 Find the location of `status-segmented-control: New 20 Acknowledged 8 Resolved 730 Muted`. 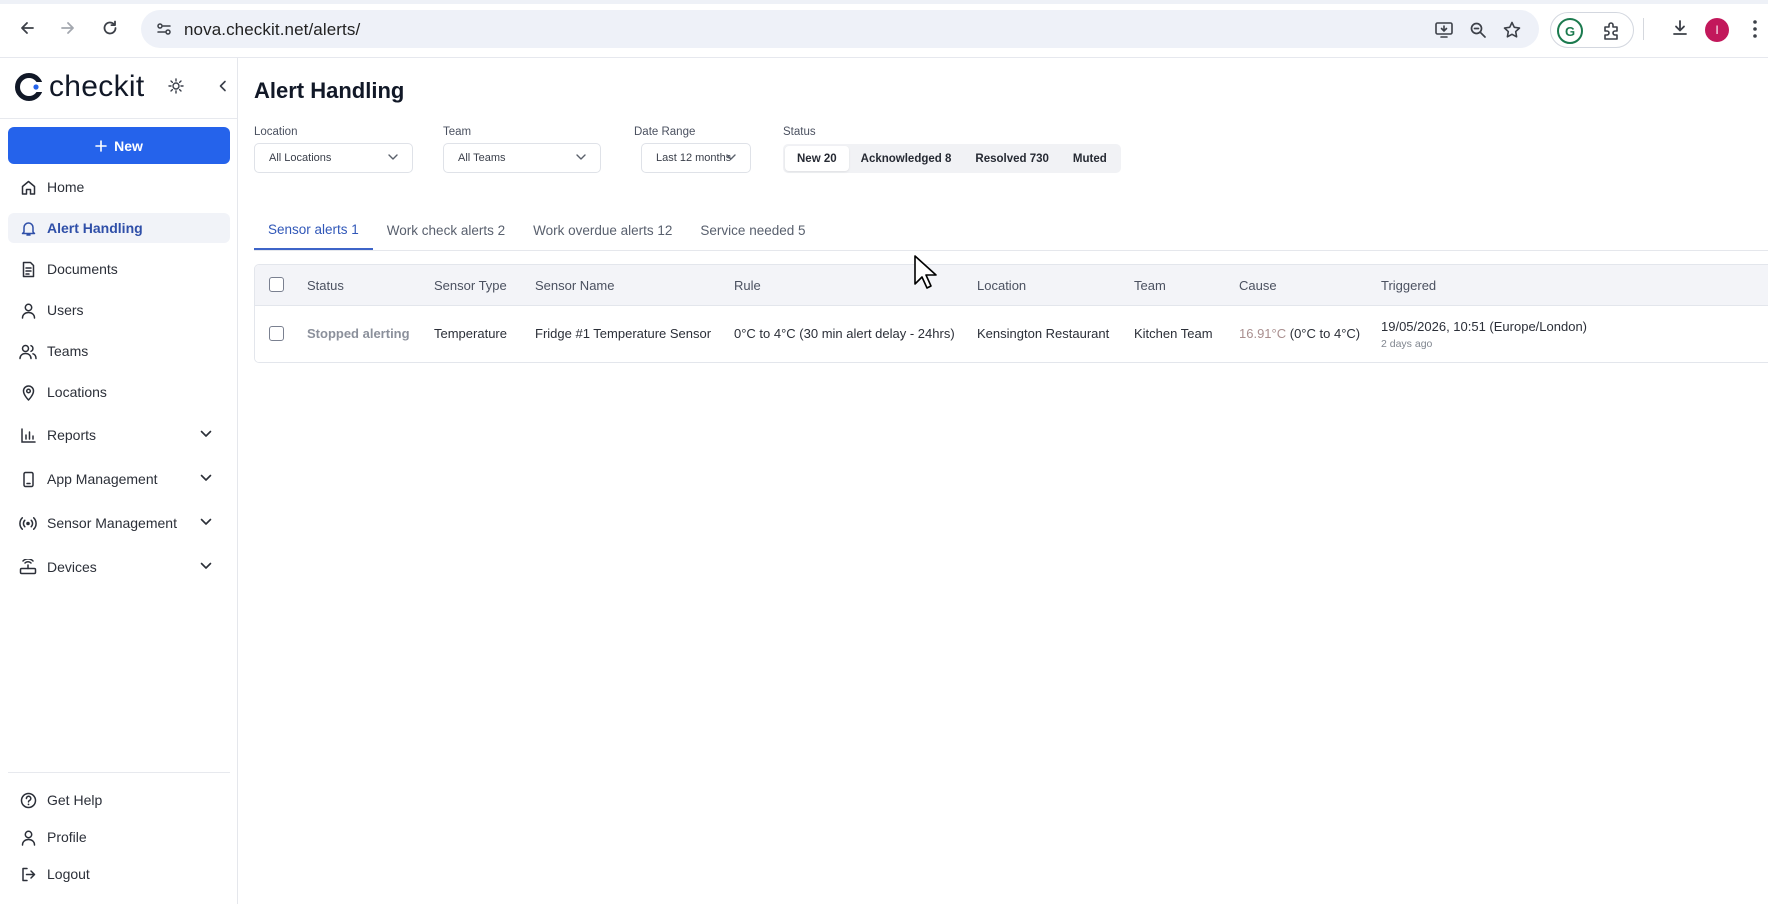

status-segmented-control: New 20 Acknowledged 8 Resolved 730 Muted is located at coordinates (952, 158).